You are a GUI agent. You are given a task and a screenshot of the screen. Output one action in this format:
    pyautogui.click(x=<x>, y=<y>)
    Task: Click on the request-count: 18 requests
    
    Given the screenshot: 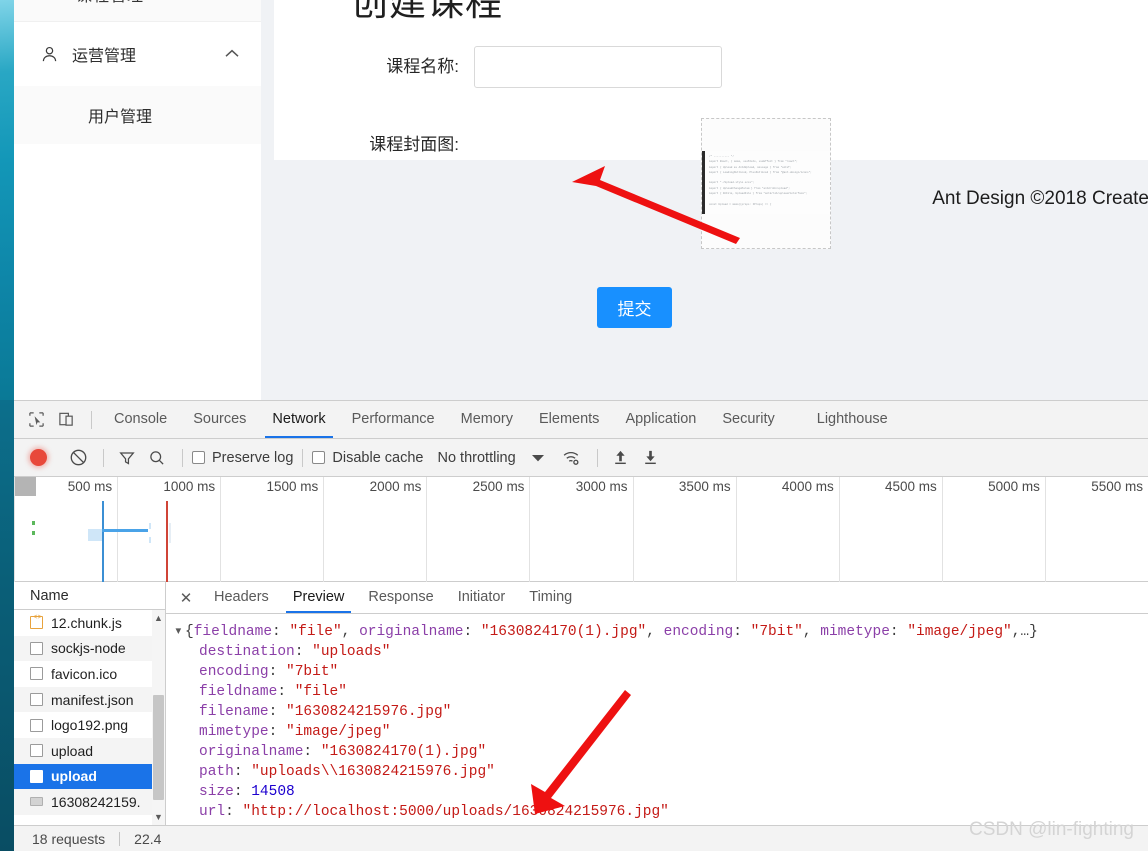 What is the action you would take?
    pyautogui.click(x=69, y=838)
    